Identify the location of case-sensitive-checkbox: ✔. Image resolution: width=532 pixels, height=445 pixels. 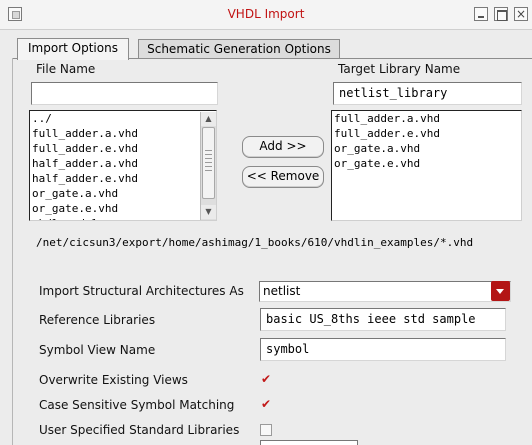
(266, 404).